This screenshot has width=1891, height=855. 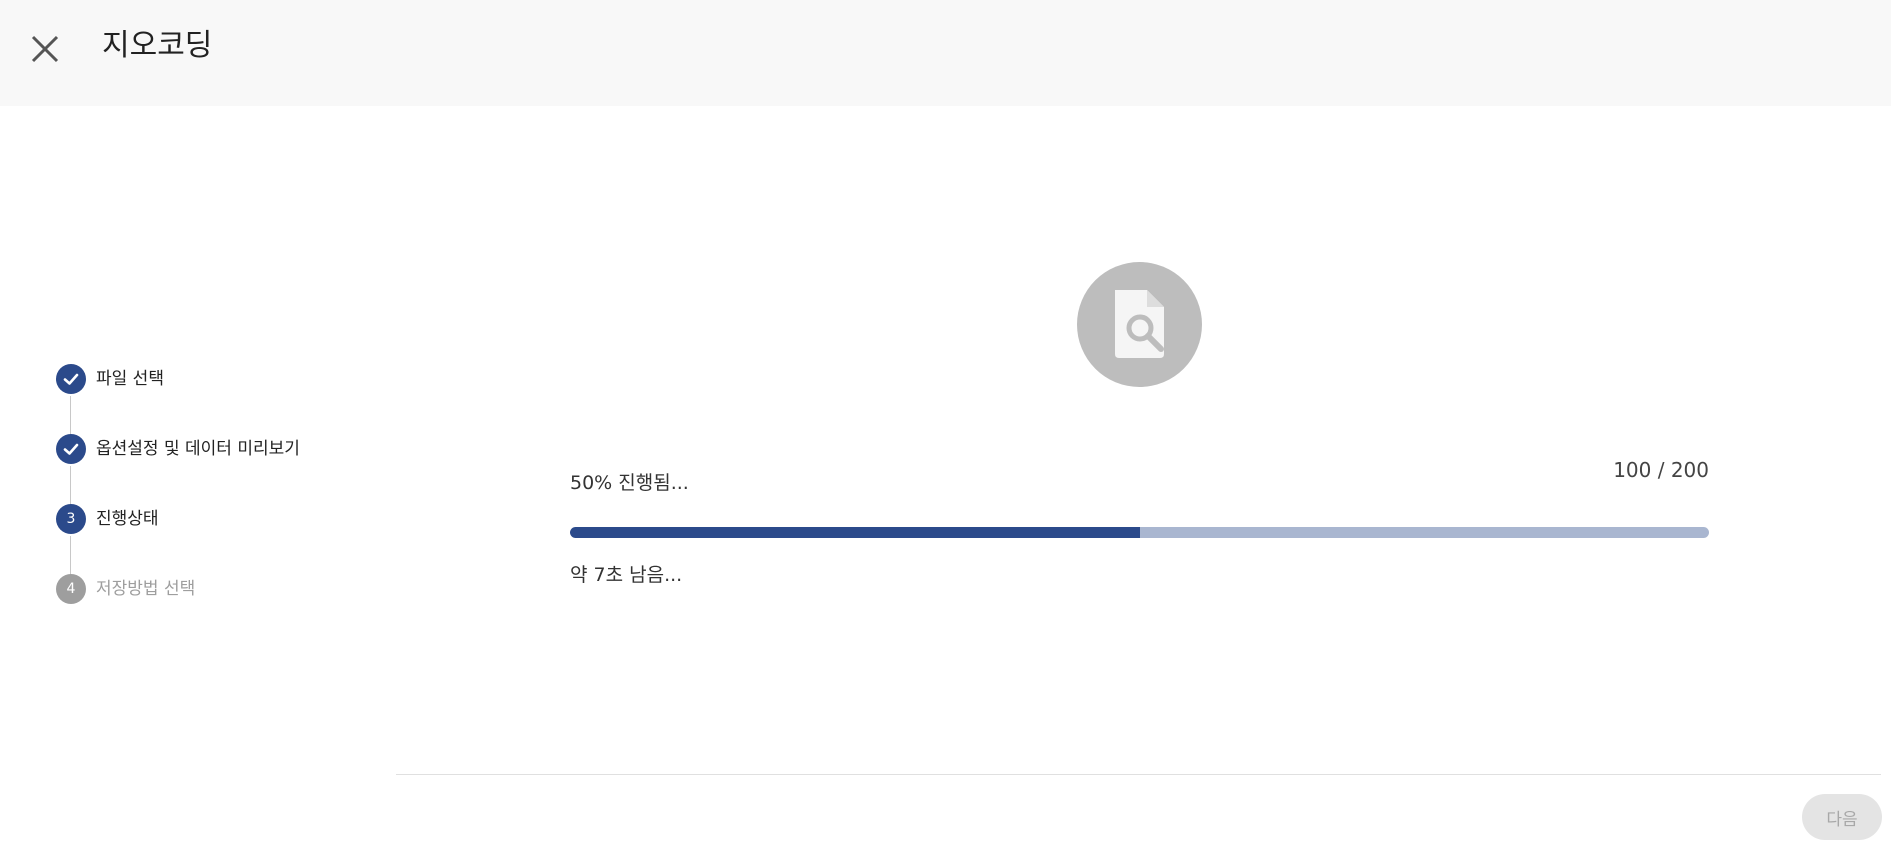 What do you see at coordinates (1842, 817) in the screenshot?
I see `next-button: 다음` at bounding box center [1842, 817].